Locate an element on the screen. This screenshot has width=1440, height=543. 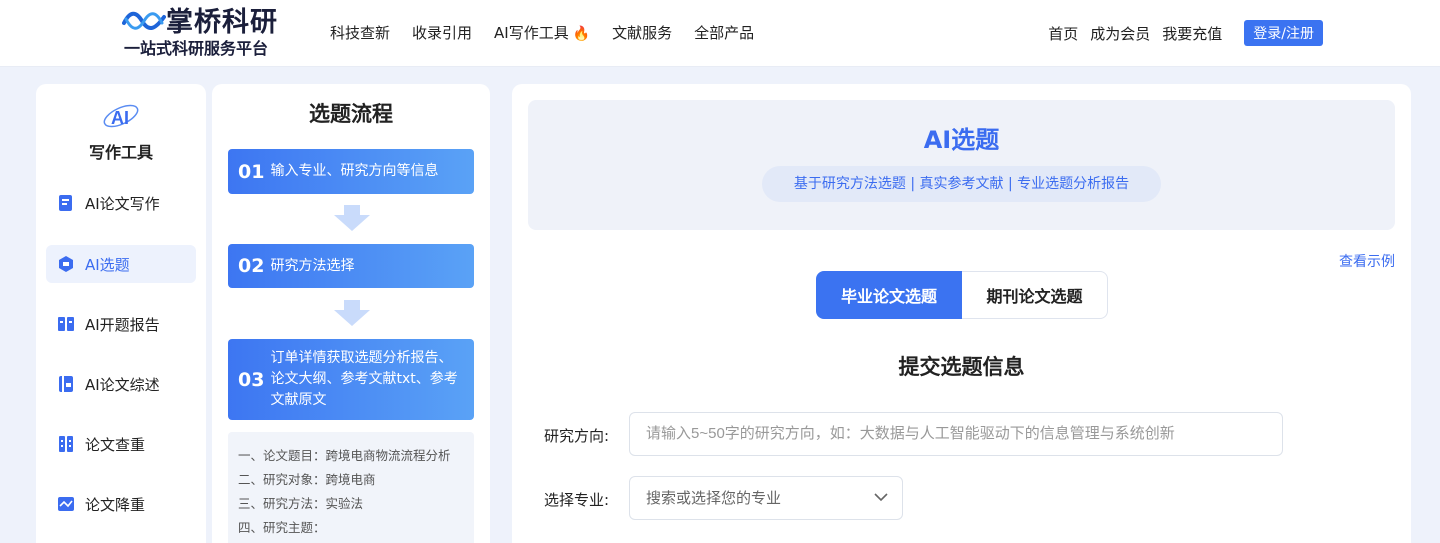
site-logo: 掌桥科研 一站式科研服务平台 is located at coordinates (207, 33).